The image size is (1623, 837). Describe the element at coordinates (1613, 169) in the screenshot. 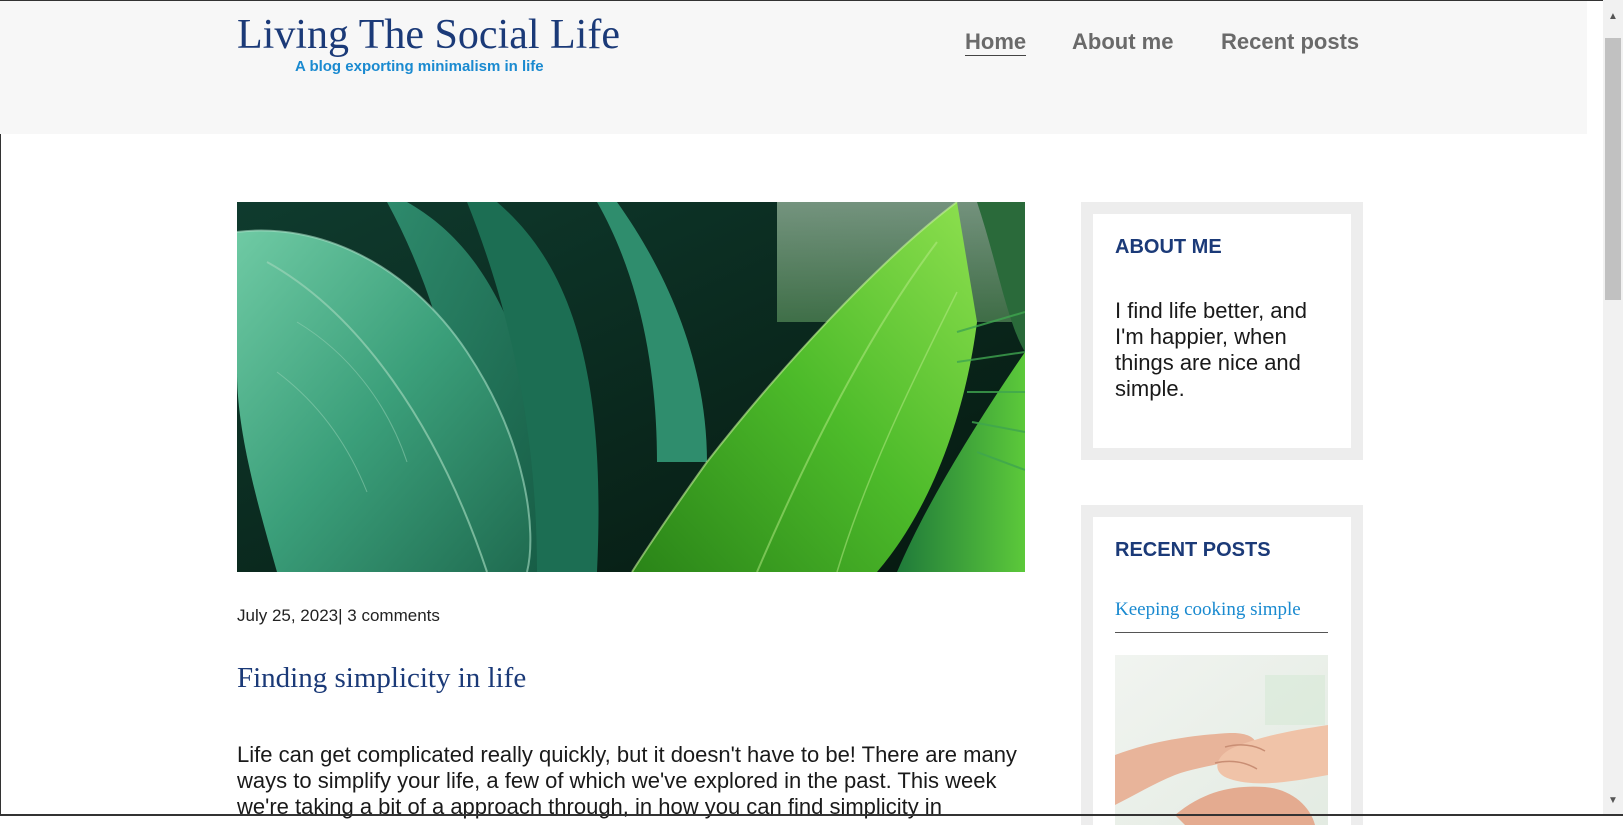

I see `scrollbar-thumb` at that location.